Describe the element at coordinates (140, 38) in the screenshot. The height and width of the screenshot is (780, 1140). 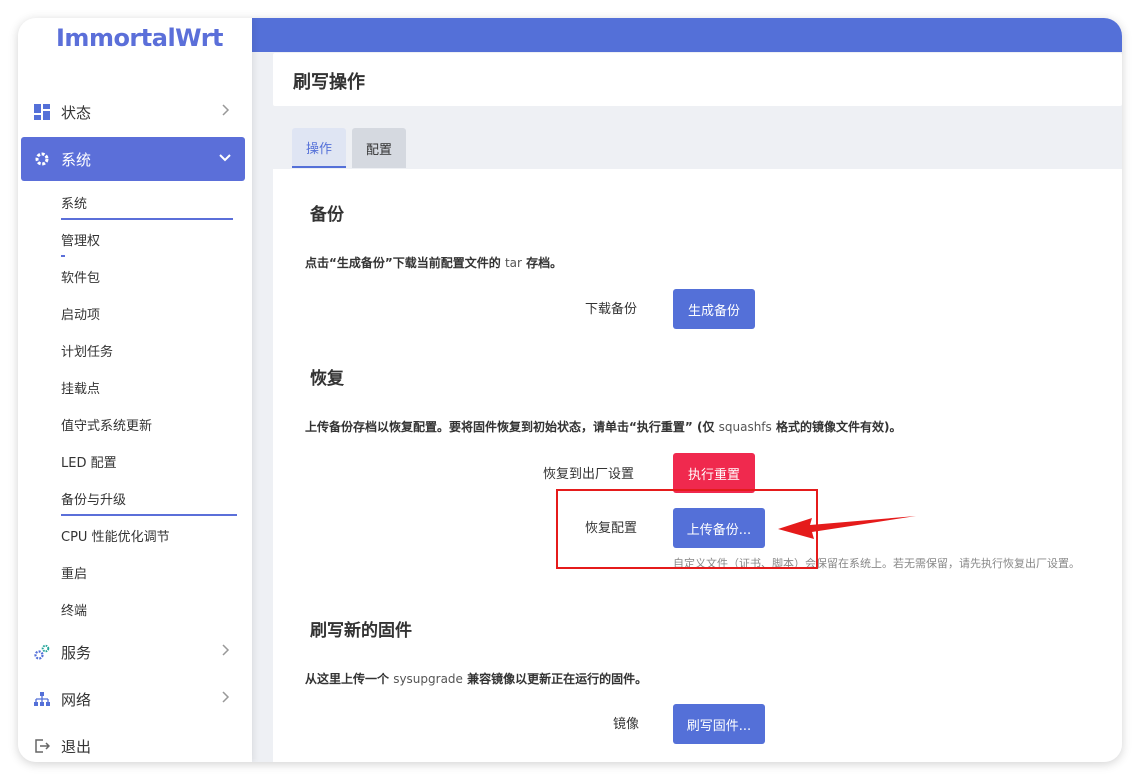
I see `brand-logo: ImmortalWrt` at that location.